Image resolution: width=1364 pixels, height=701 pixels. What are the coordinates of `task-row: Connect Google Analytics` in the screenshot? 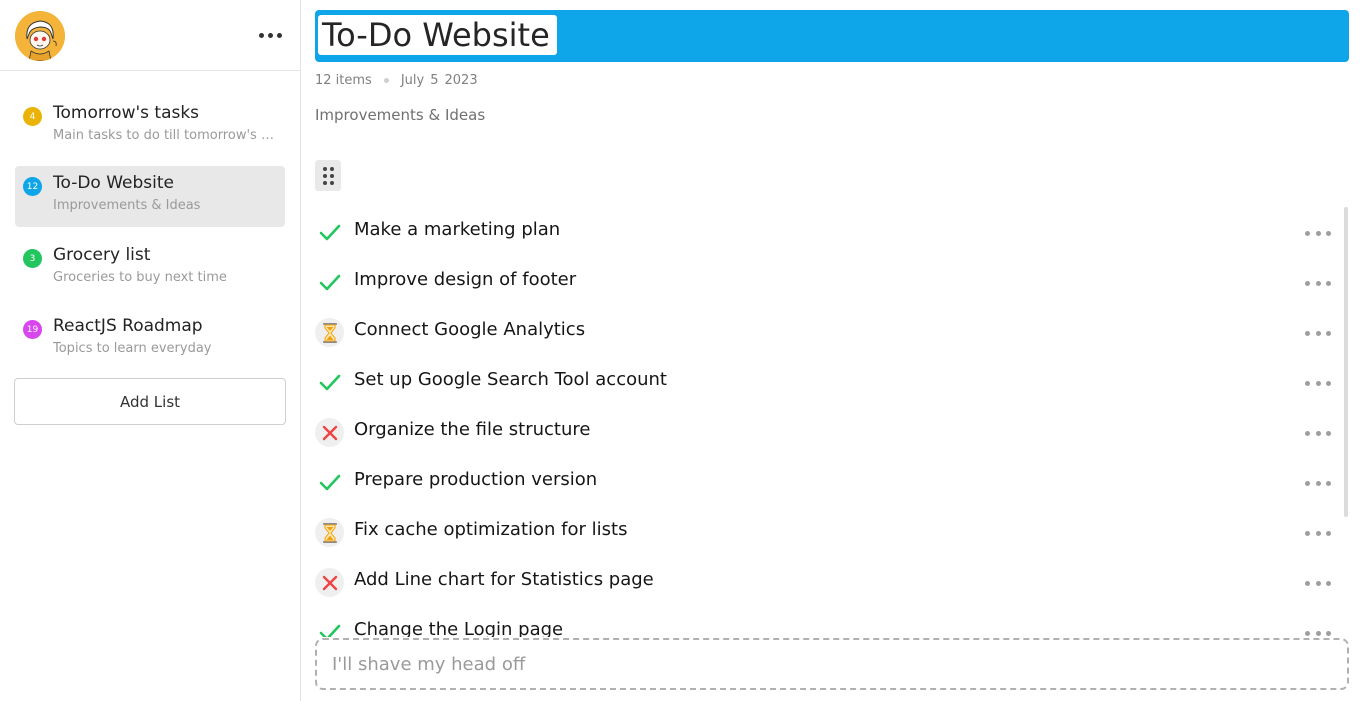 It's located at (825, 332).